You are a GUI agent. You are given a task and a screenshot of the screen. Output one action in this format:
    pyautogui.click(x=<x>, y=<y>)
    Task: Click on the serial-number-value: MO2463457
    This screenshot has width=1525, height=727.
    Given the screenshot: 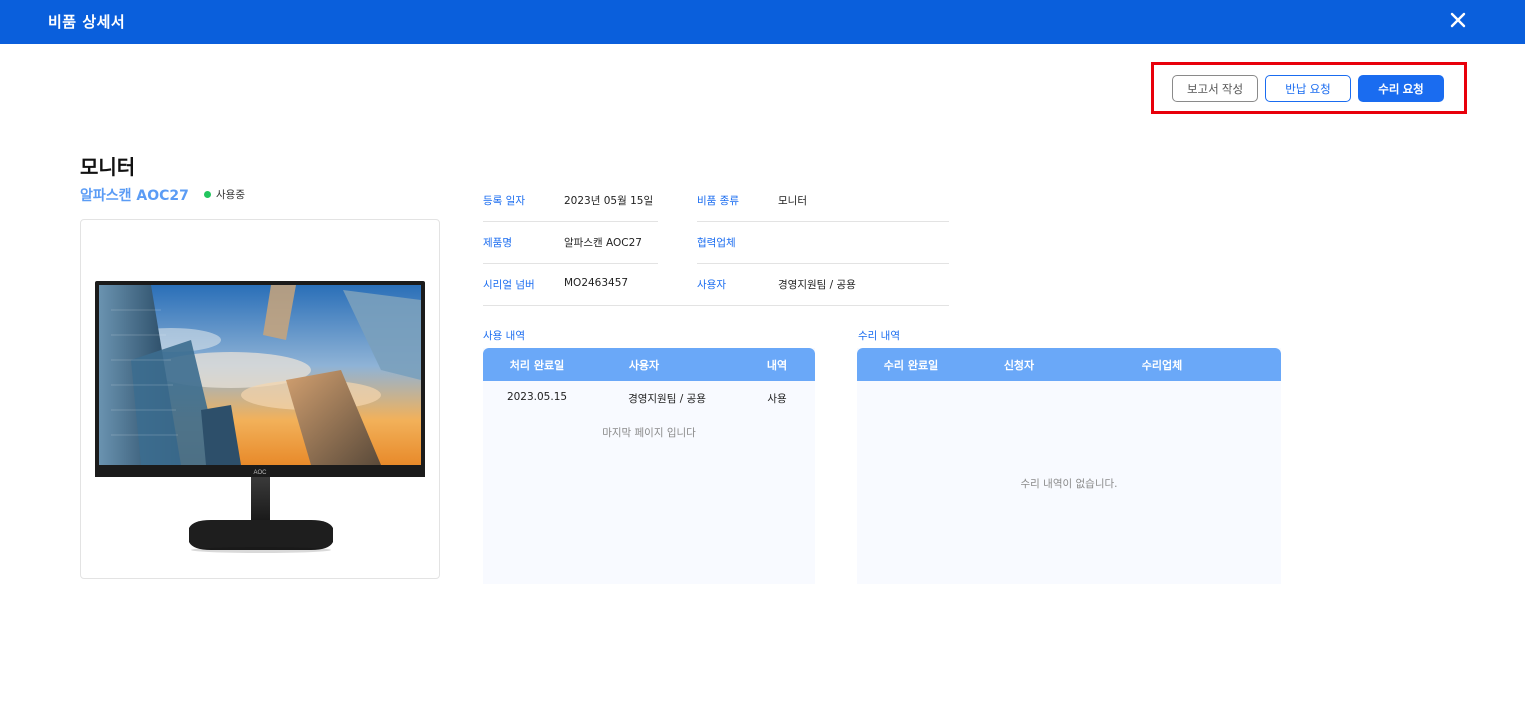 What is the action you would take?
    pyautogui.click(x=596, y=283)
    